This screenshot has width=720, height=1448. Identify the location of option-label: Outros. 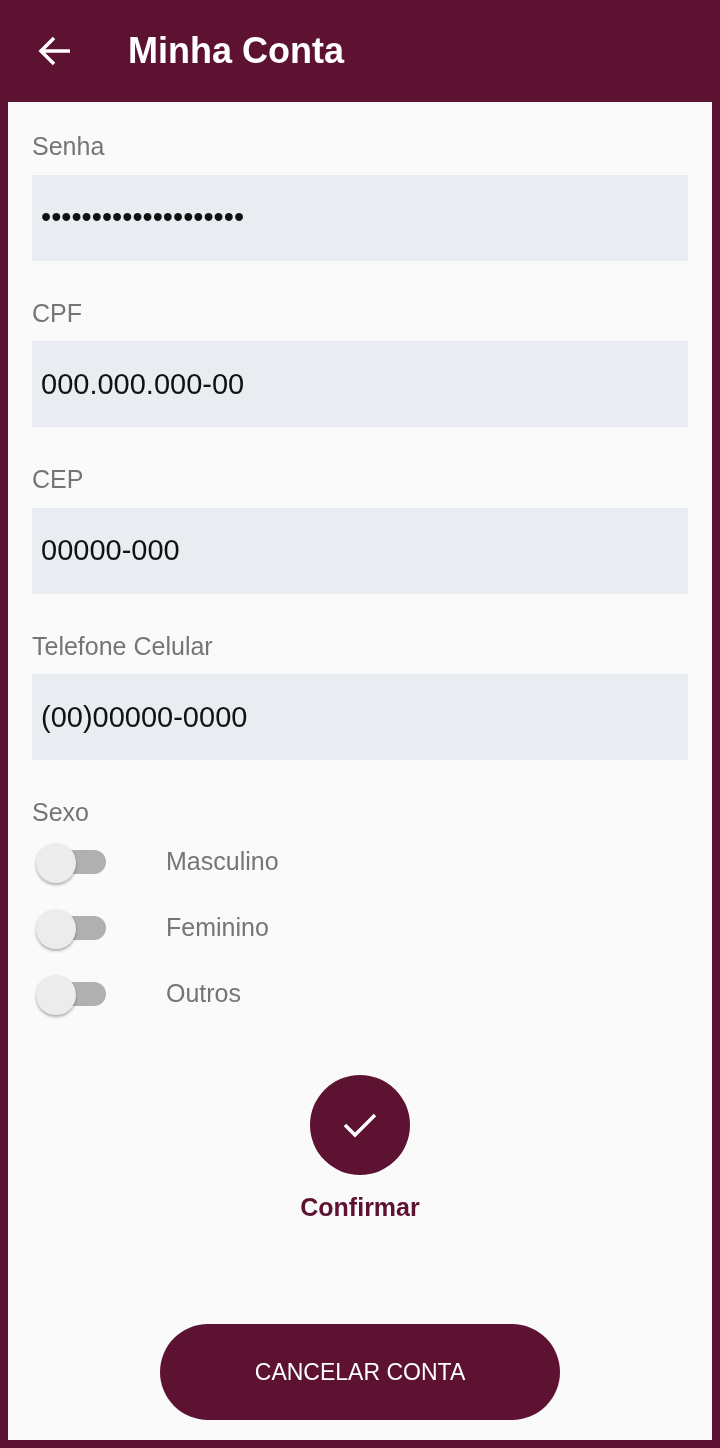
(204, 993).